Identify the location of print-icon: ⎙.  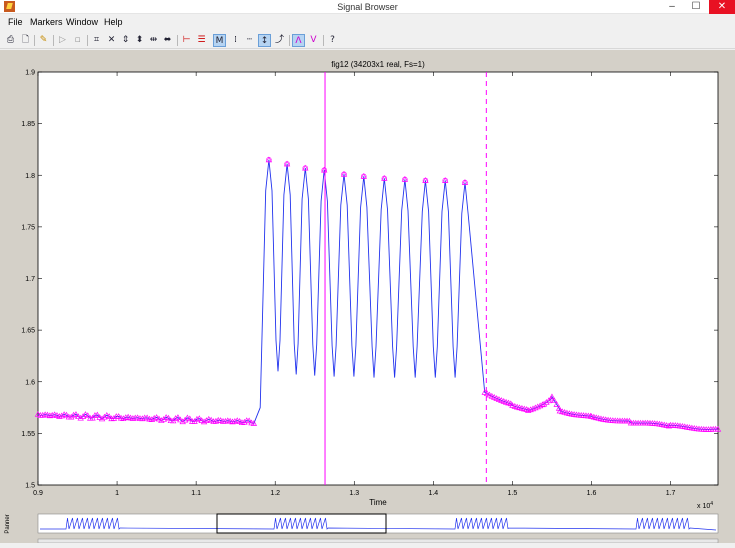
(10, 40).